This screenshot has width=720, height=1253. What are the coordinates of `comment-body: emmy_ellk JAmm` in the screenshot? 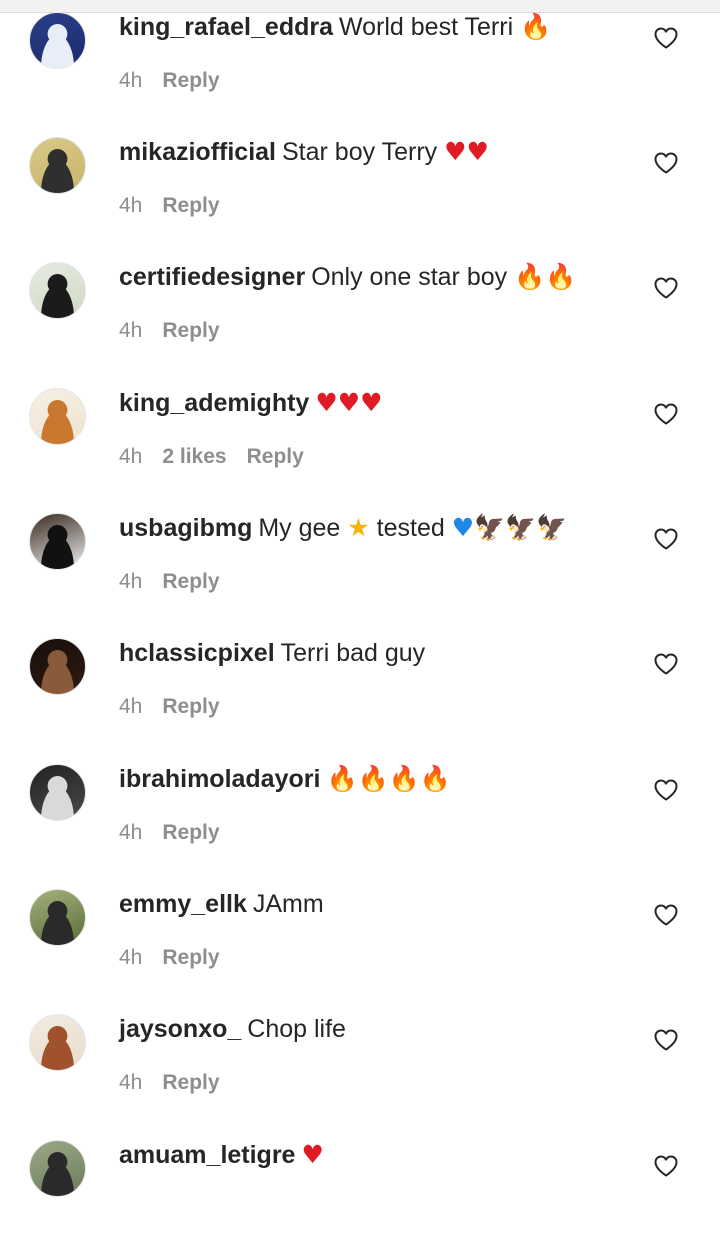 It's located at (221, 904).